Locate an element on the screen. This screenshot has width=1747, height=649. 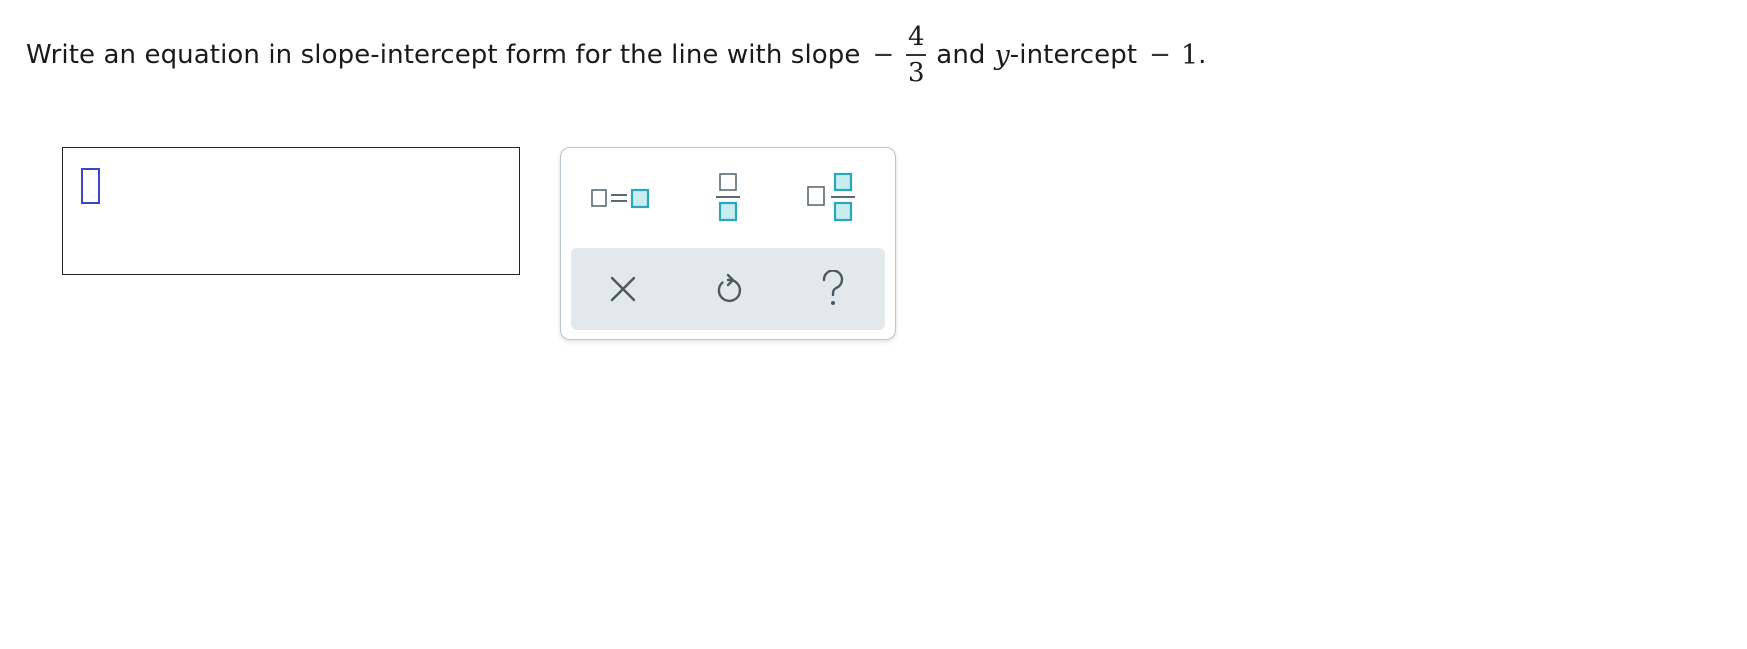
question-period: . is located at coordinates (1202, 55).